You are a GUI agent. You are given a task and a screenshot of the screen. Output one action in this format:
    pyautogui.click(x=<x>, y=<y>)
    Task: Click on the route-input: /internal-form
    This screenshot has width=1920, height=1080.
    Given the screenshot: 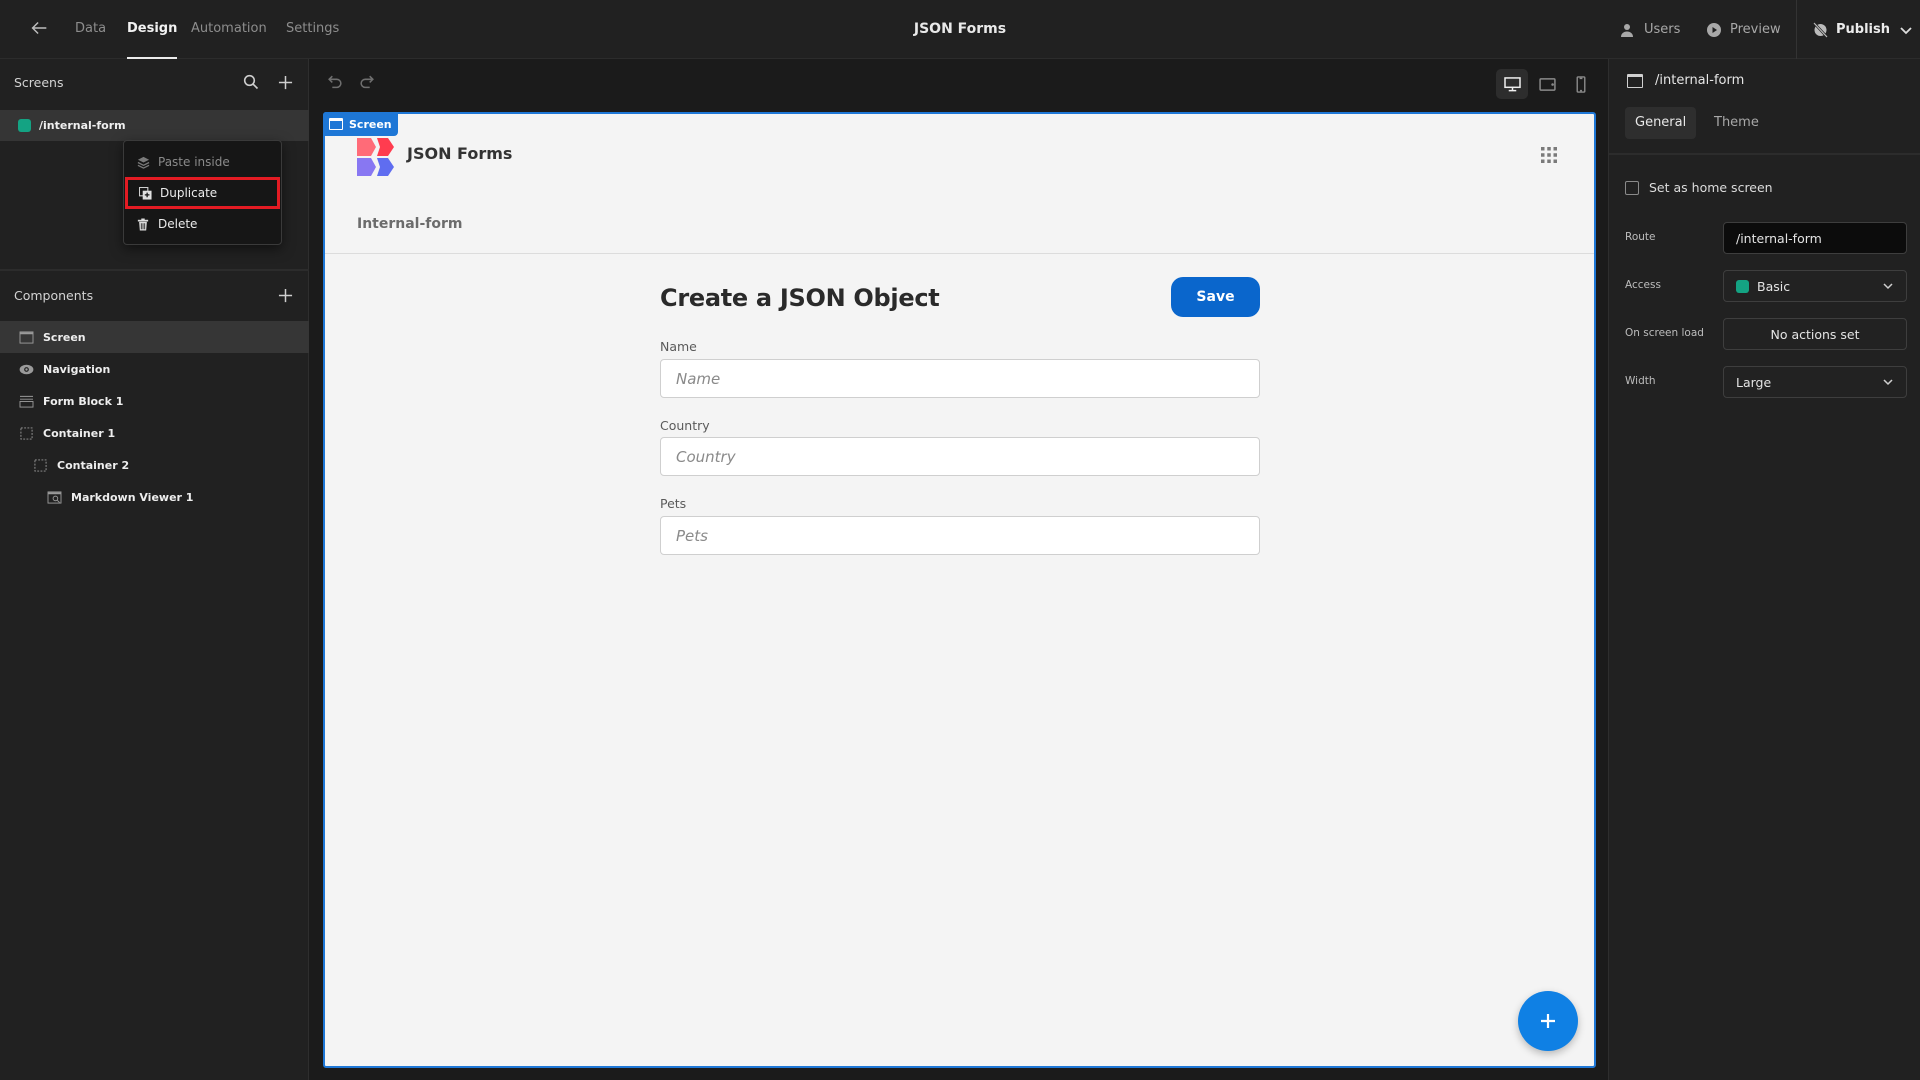 What is the action you would take?
    pyautogui.click(x=1815, y=238)
    